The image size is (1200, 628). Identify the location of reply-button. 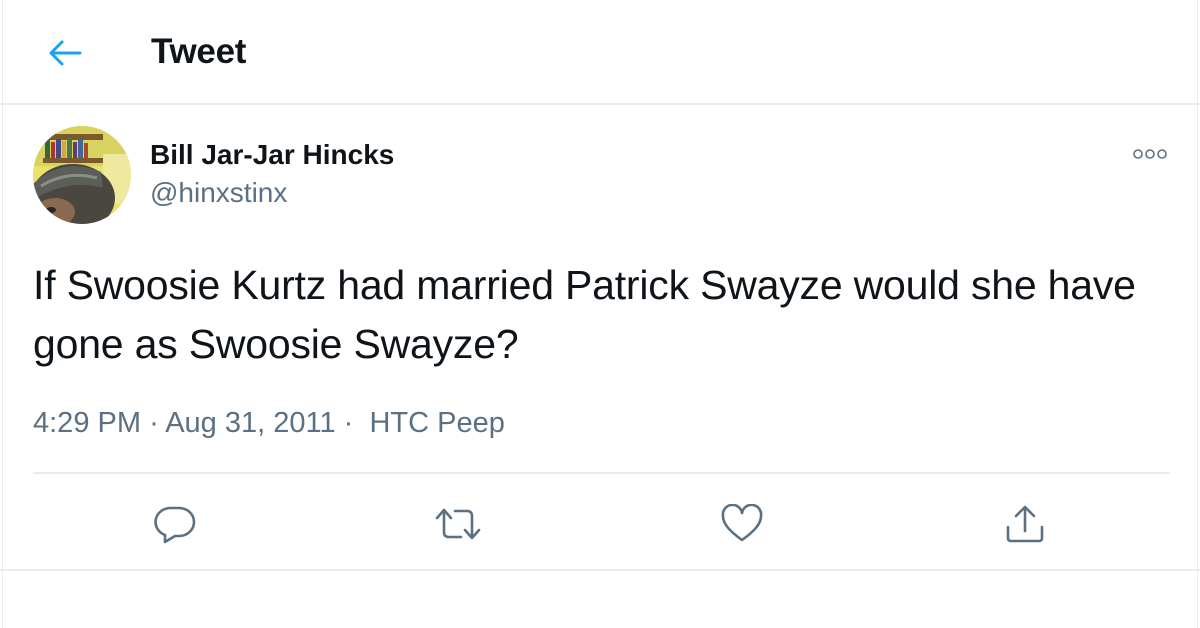
(175, 524).